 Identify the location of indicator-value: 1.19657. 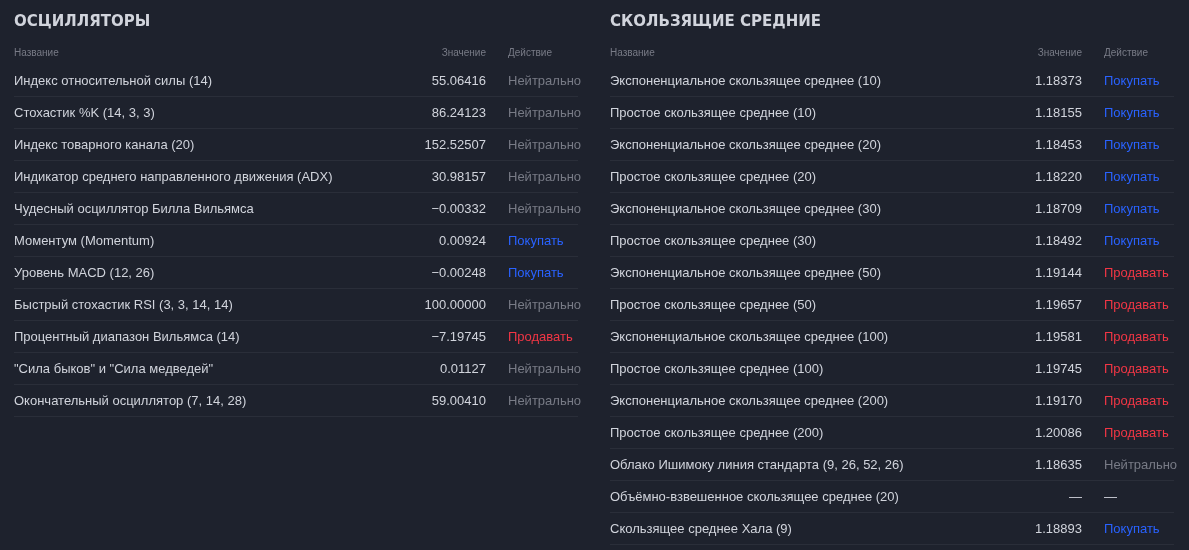
(1058, 304).